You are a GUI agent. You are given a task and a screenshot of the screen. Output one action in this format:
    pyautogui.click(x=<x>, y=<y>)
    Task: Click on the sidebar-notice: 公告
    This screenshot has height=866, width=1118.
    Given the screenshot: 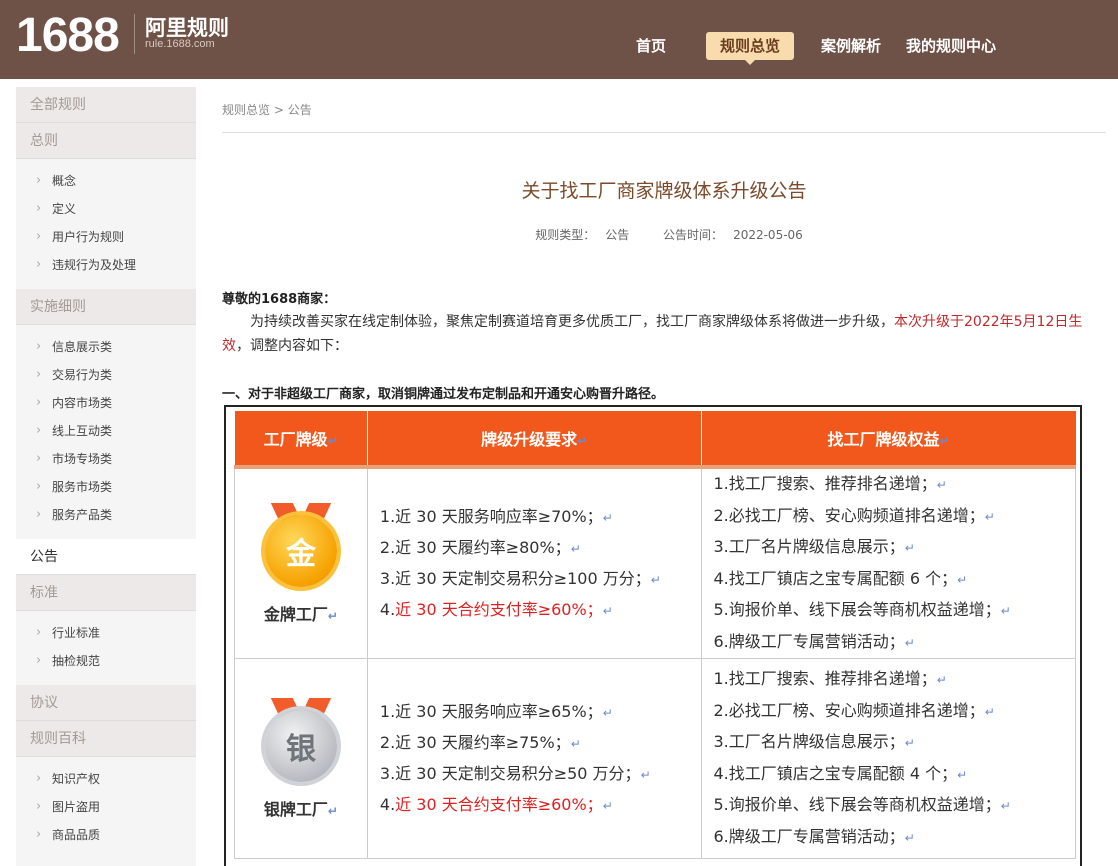 What is the action you would take?
    pyautogui.click(x=106, y=557)
    